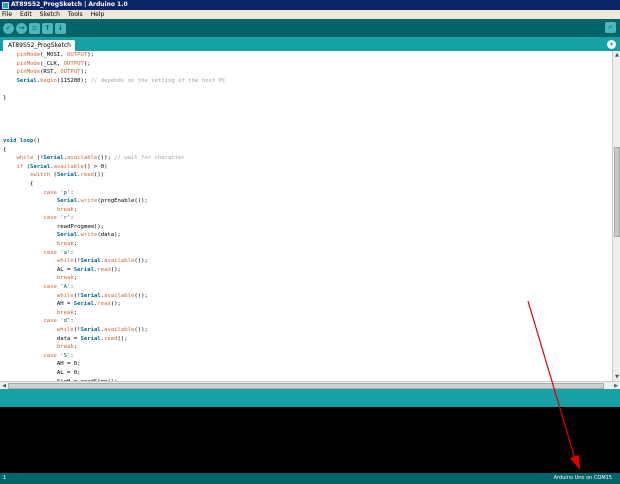  Describe the element at coordinates (8, 28) in the screenshot. I see `verify-button: ✓` at that location.